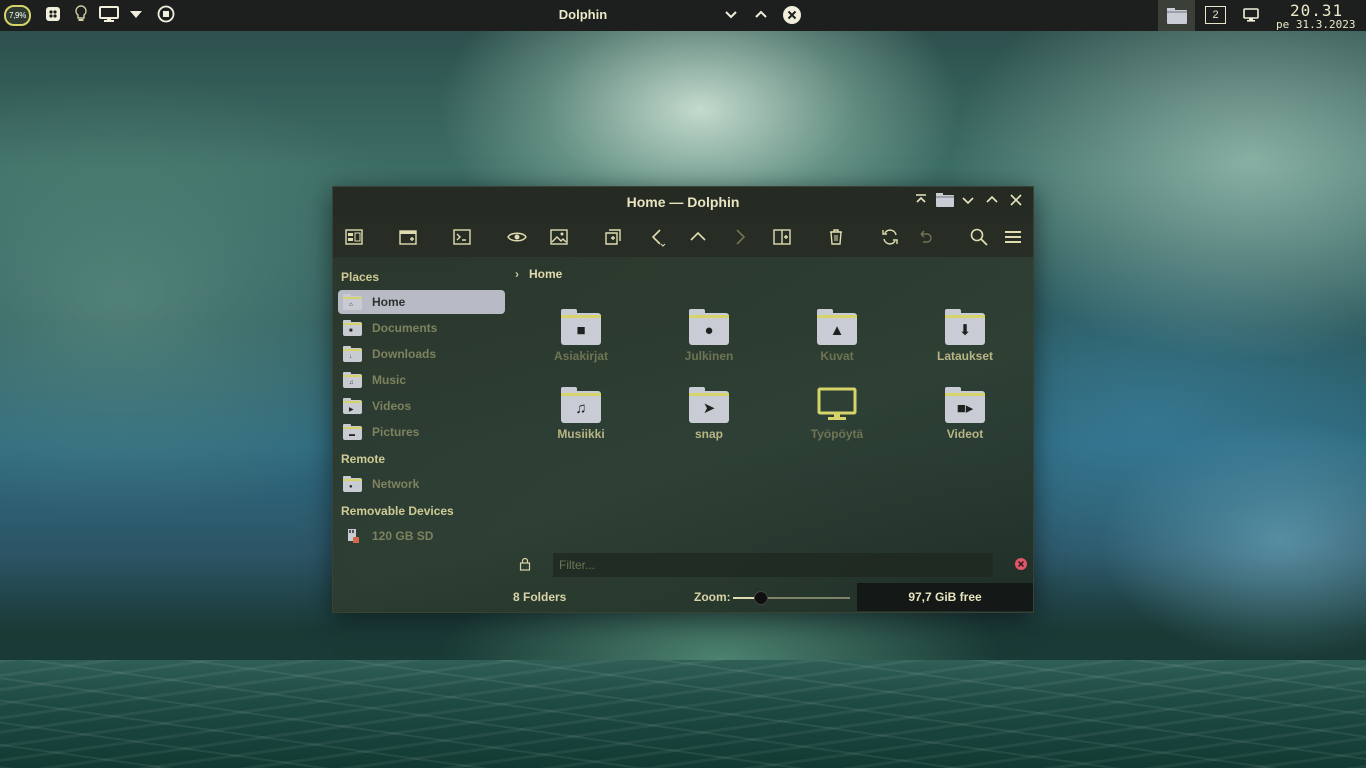  Describe the element at coordinates (968, 202) in the screenshot. I see `minimize-icon` at that location.